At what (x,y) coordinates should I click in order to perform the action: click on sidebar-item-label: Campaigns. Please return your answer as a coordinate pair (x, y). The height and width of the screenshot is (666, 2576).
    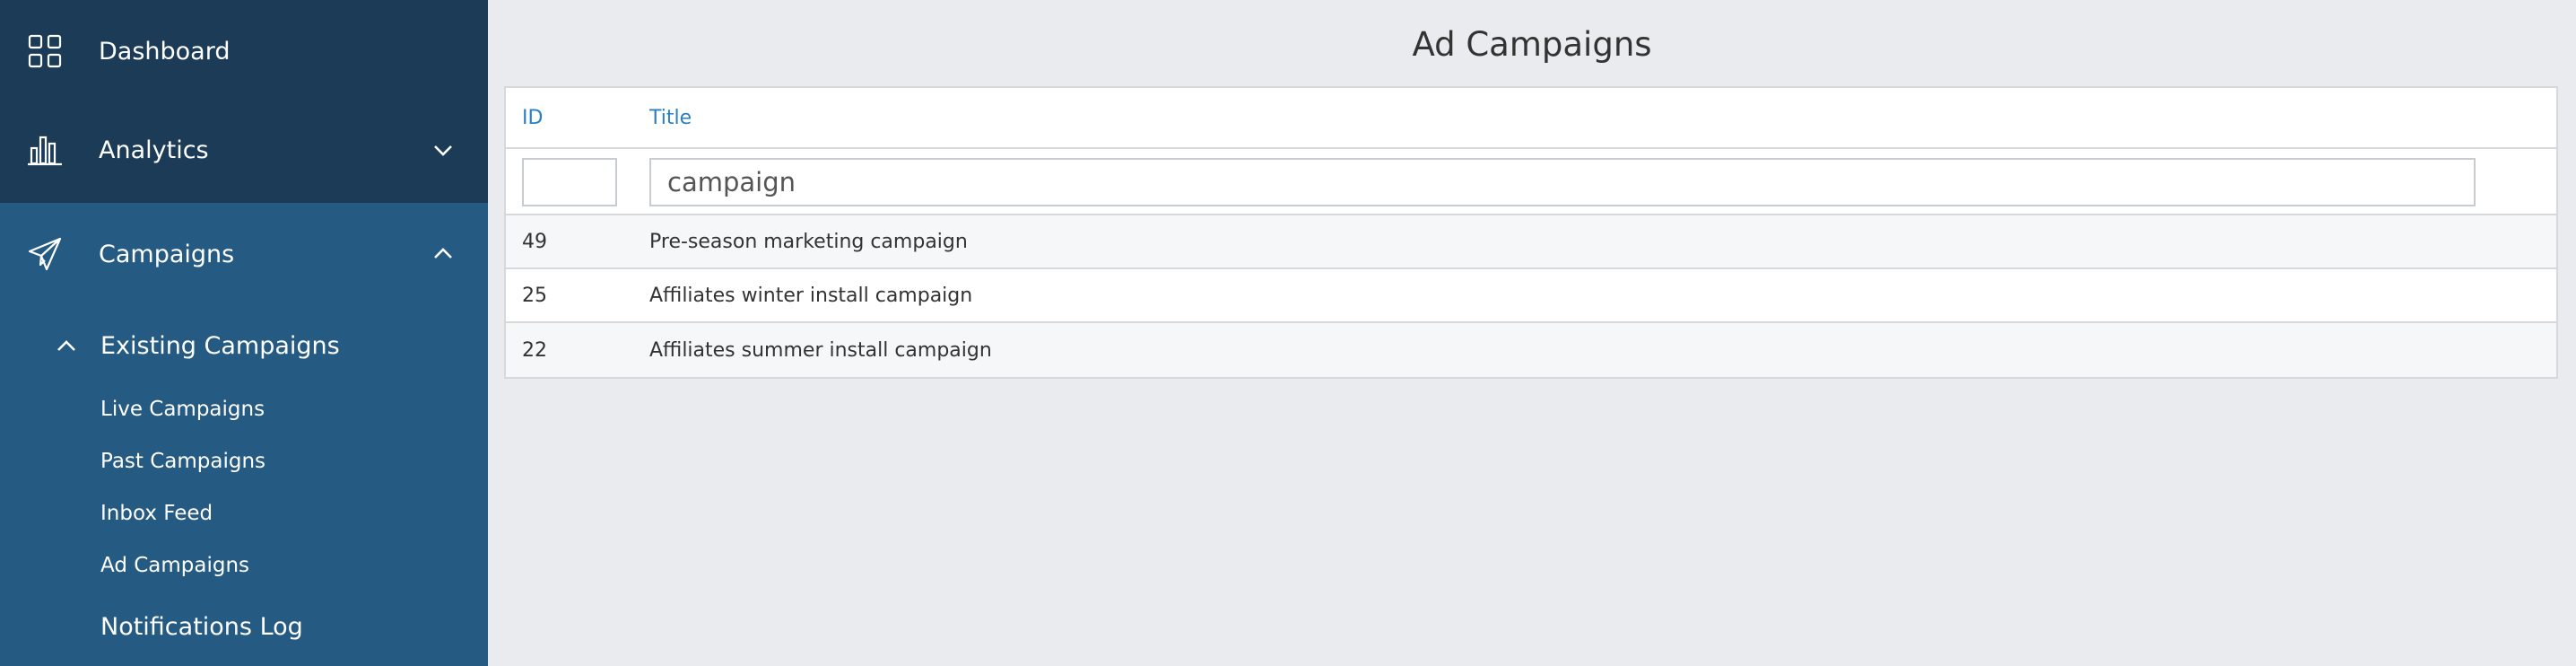
    Looking at the image, I should click on (167, 254).